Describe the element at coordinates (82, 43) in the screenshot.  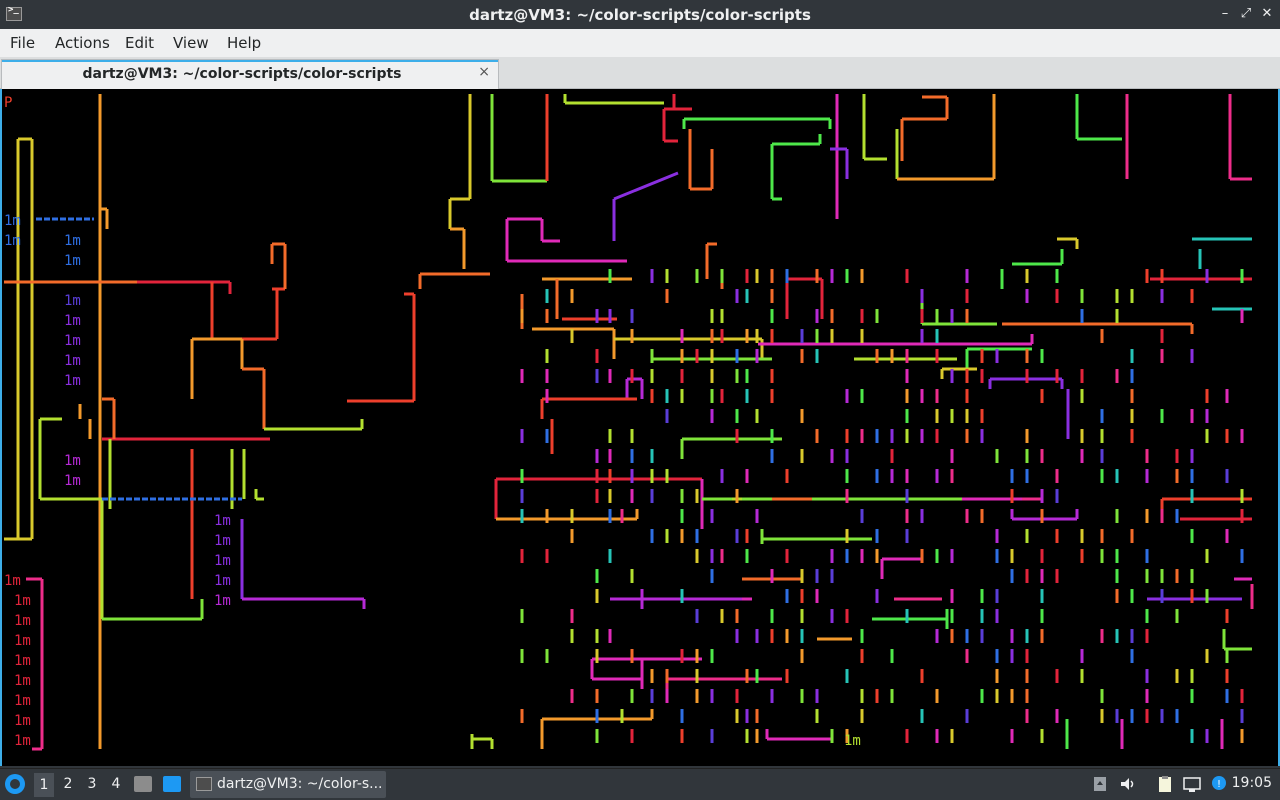
I see `menu-actions: Actions` at that location.